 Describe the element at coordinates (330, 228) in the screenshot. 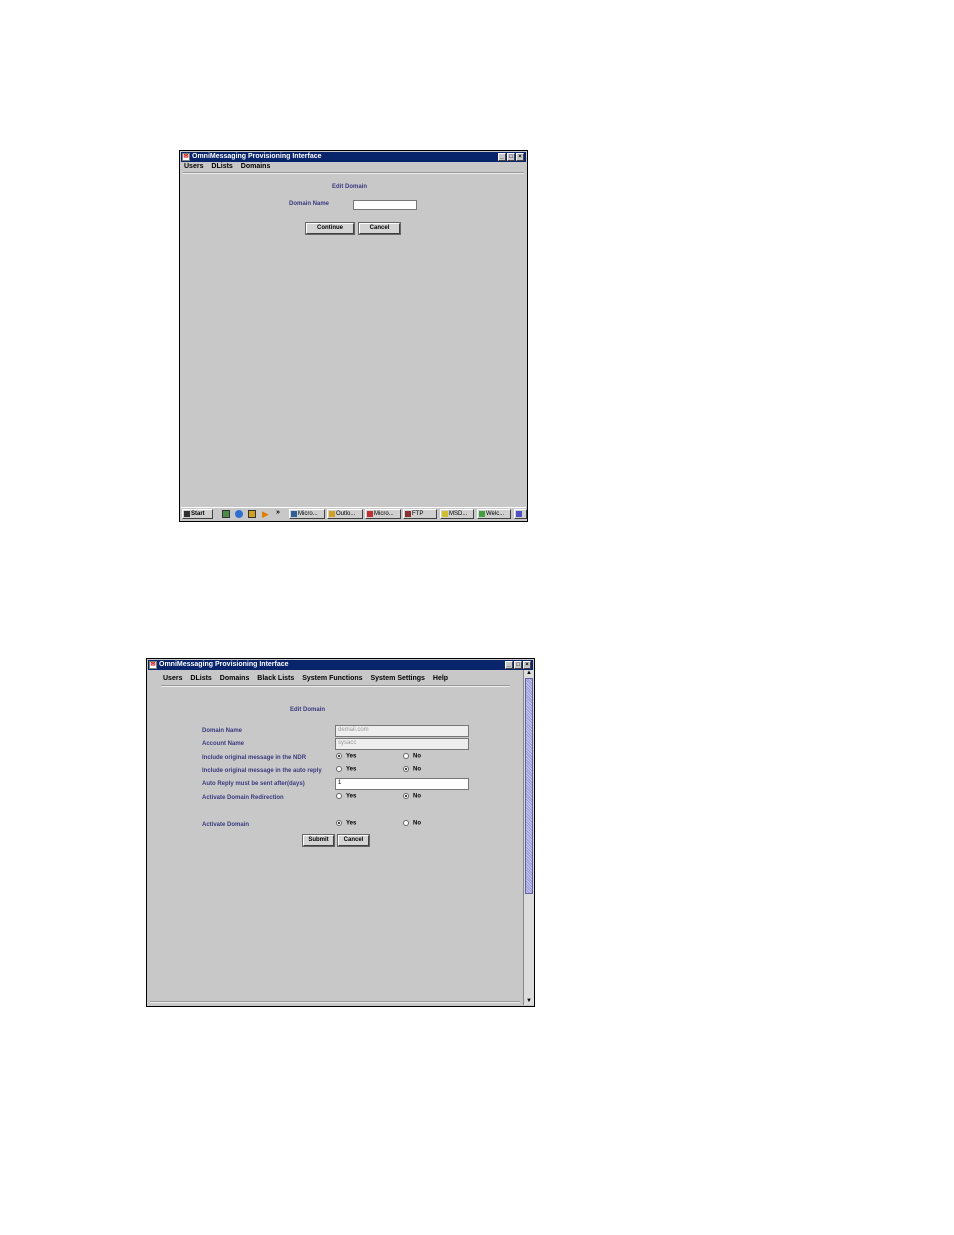

I see `continue-button: Continue` at that location.